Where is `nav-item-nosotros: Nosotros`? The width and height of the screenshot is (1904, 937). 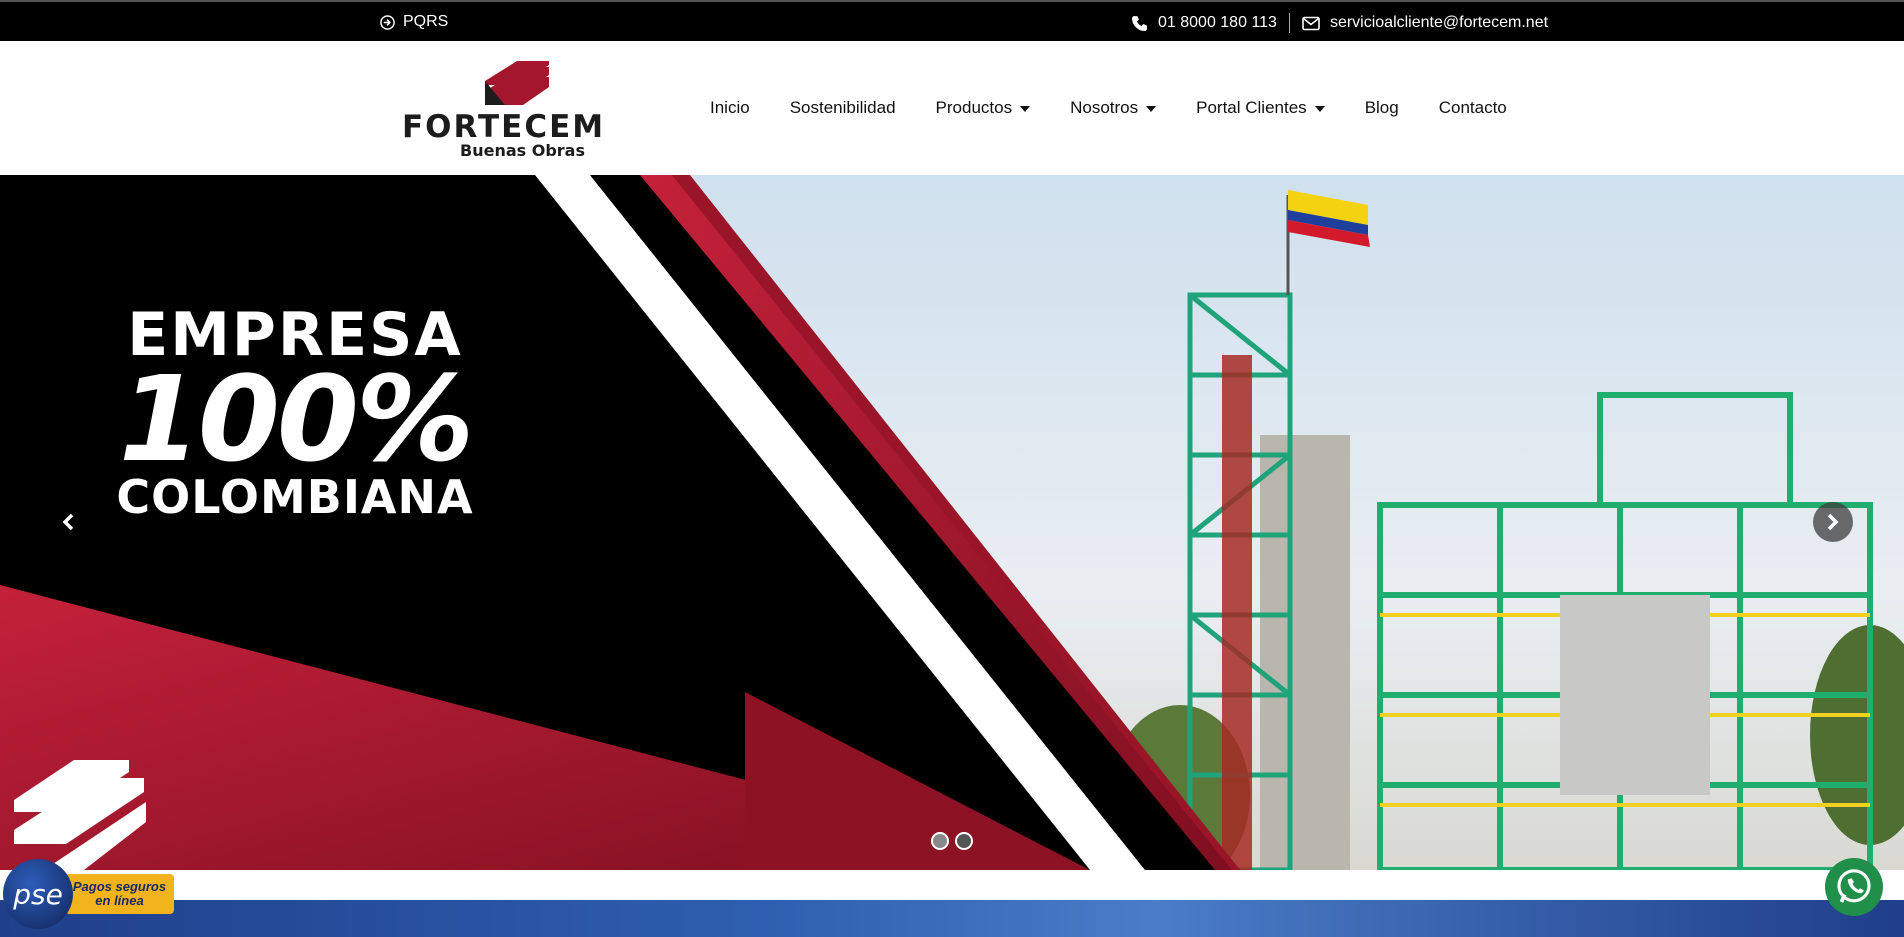 nav-item-nosotros: Nosotros is located at coordinates (1113, 108).